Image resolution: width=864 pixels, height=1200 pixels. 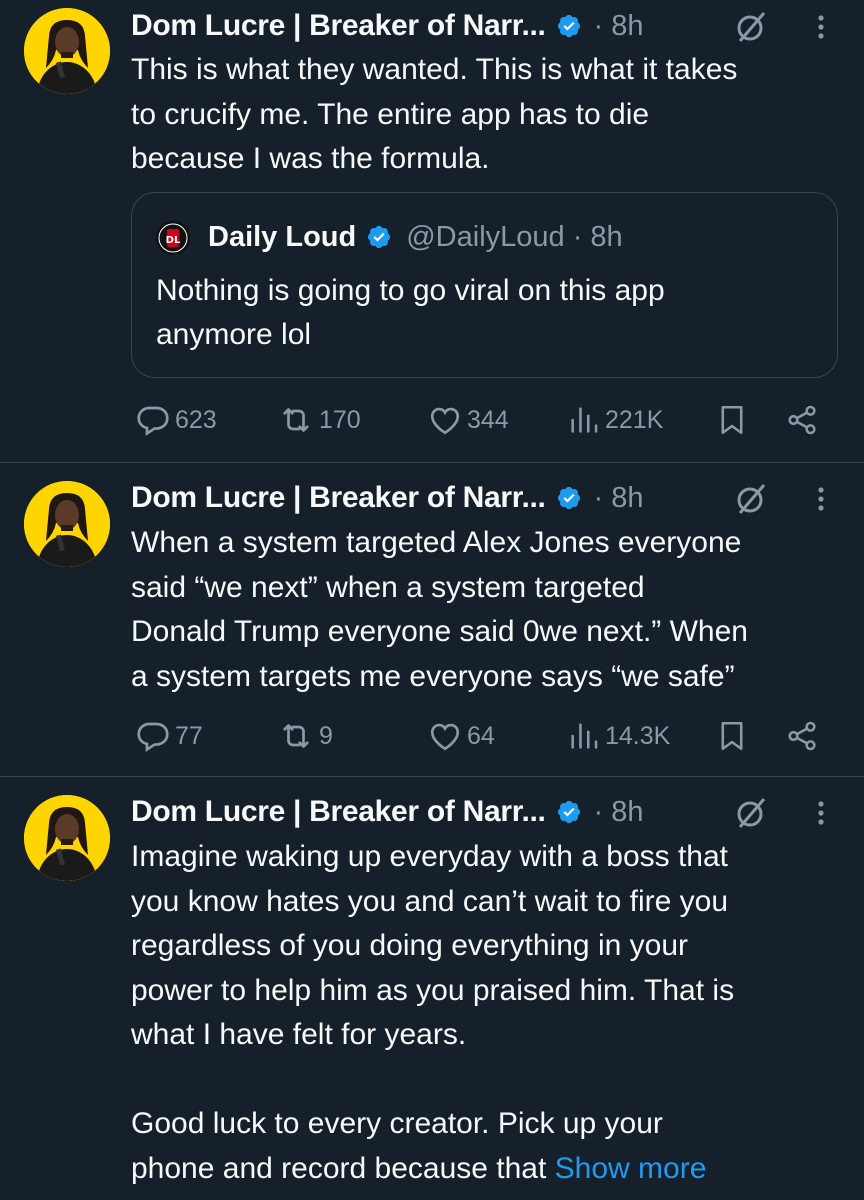 I want to click on repost-count: 170, so click(x=340, y=419).